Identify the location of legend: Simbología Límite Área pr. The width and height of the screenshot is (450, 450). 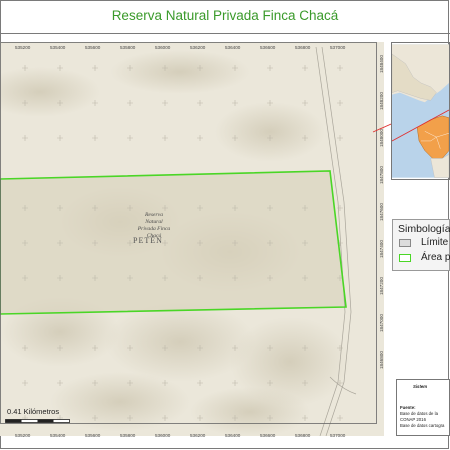
(421, 245).